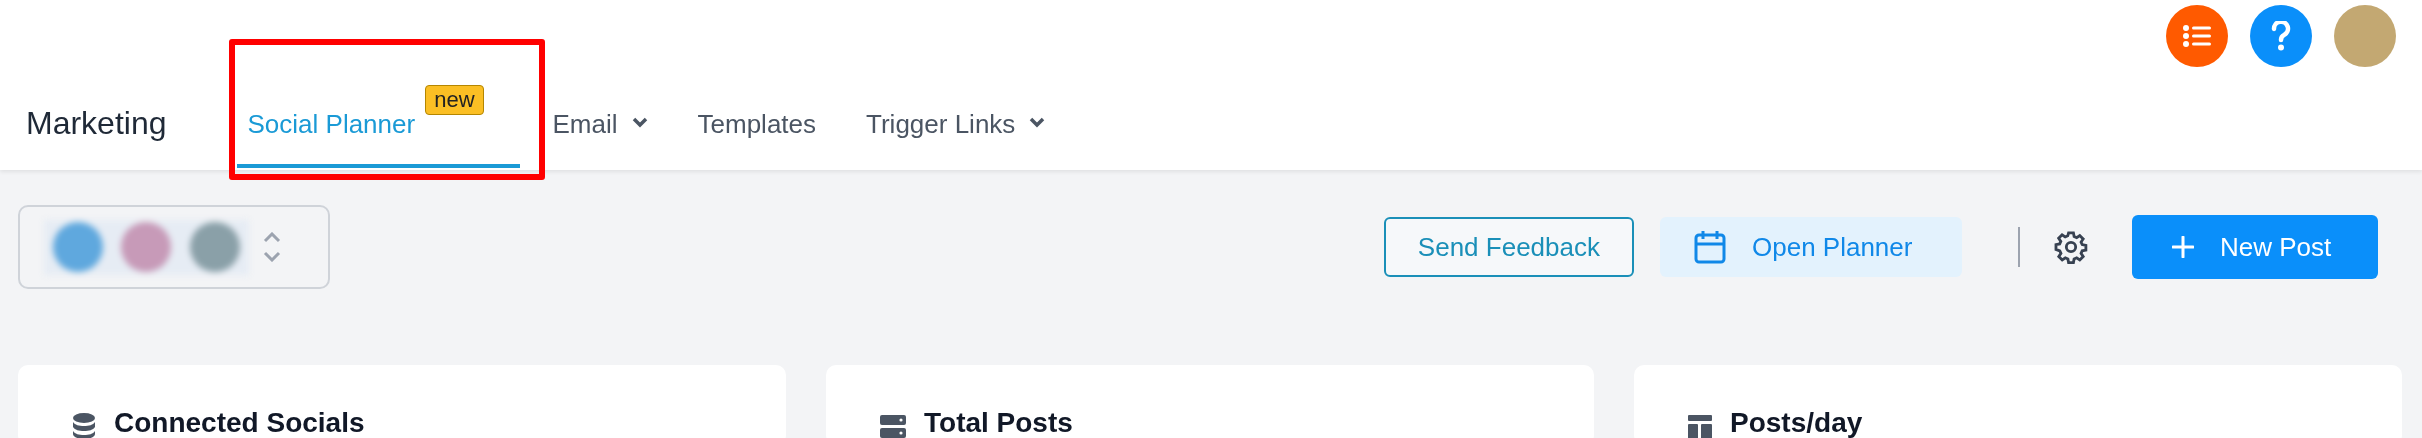  Describe the element at coordinates (1710, 247) in the screenshot. I see `calendar-icon` at that location.